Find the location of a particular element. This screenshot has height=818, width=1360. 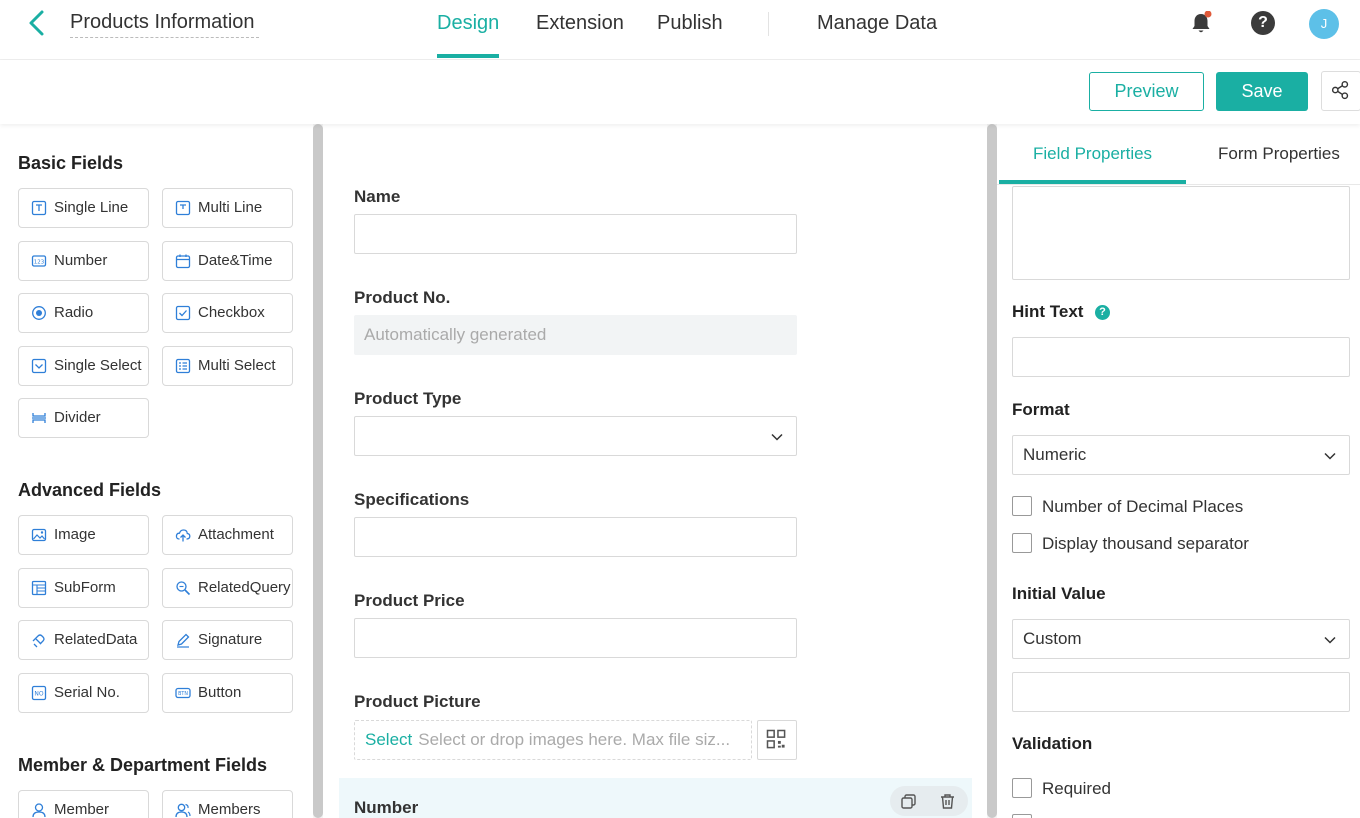

canvas-scrollbar-thumb is located at coordinates (992, 471).